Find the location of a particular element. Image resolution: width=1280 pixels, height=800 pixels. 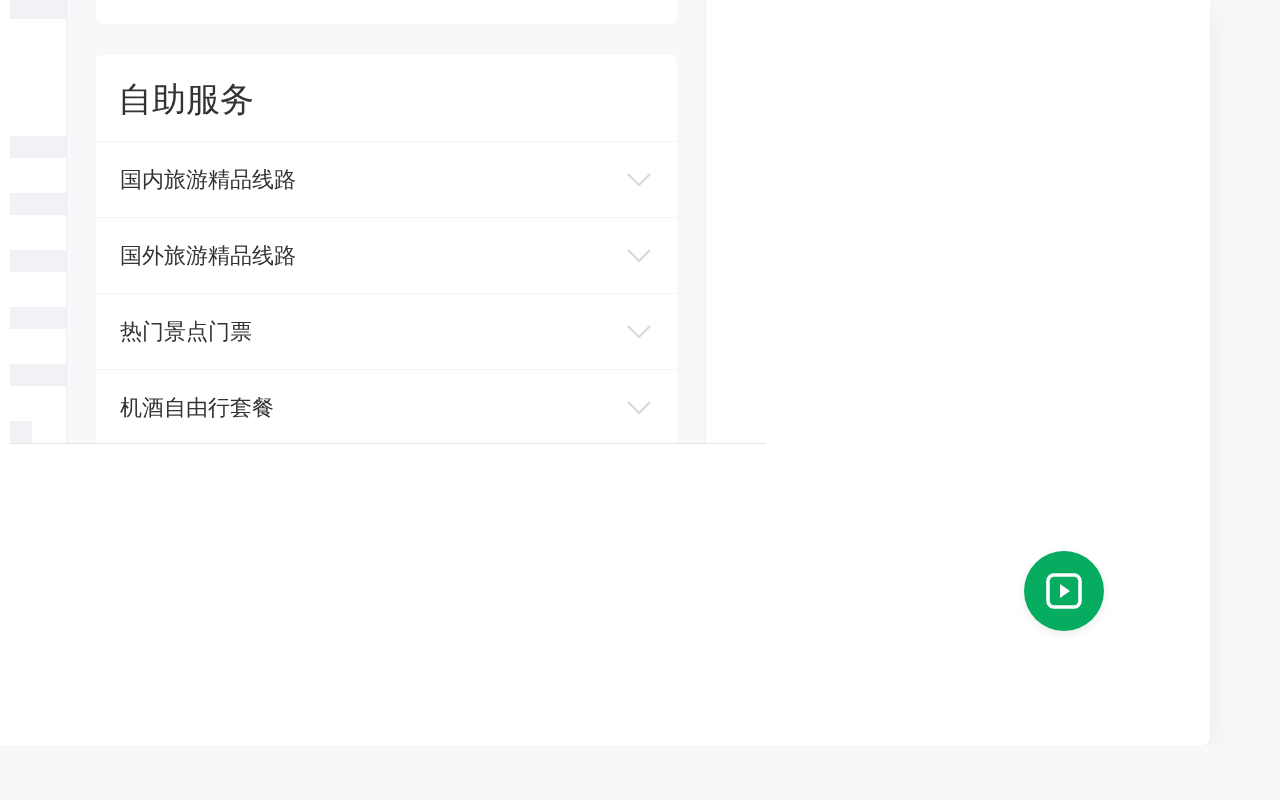

accordion-item: 国内旅游精品线路 is located at coordinates (386, 180).